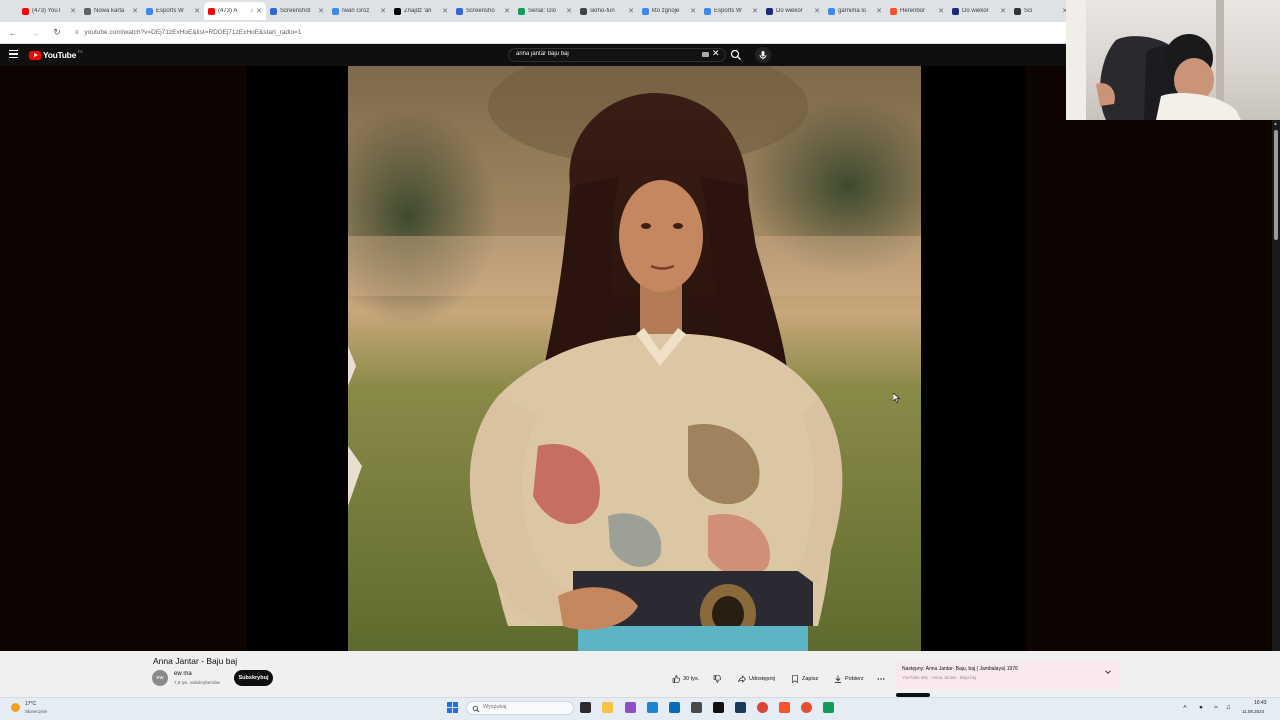  I want to click on save-button: Zapisz, so click(804, 679).